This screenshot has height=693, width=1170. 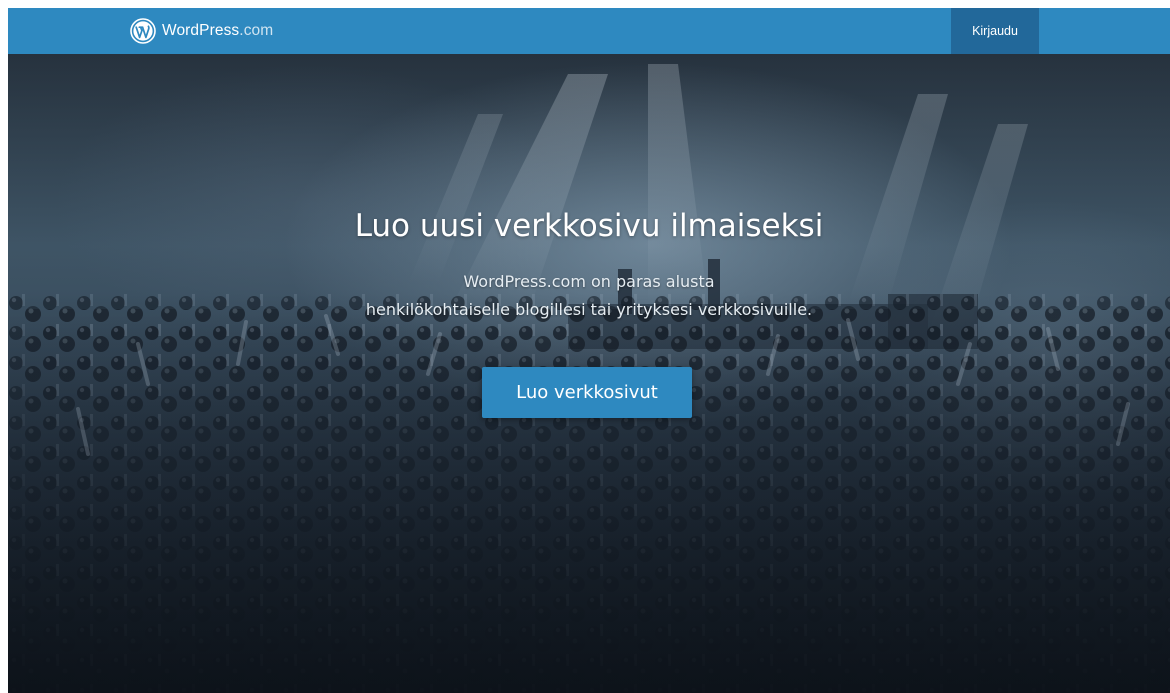 I want to click on create-site-button: Luo verkkosivut, so click(x=587, y=392).